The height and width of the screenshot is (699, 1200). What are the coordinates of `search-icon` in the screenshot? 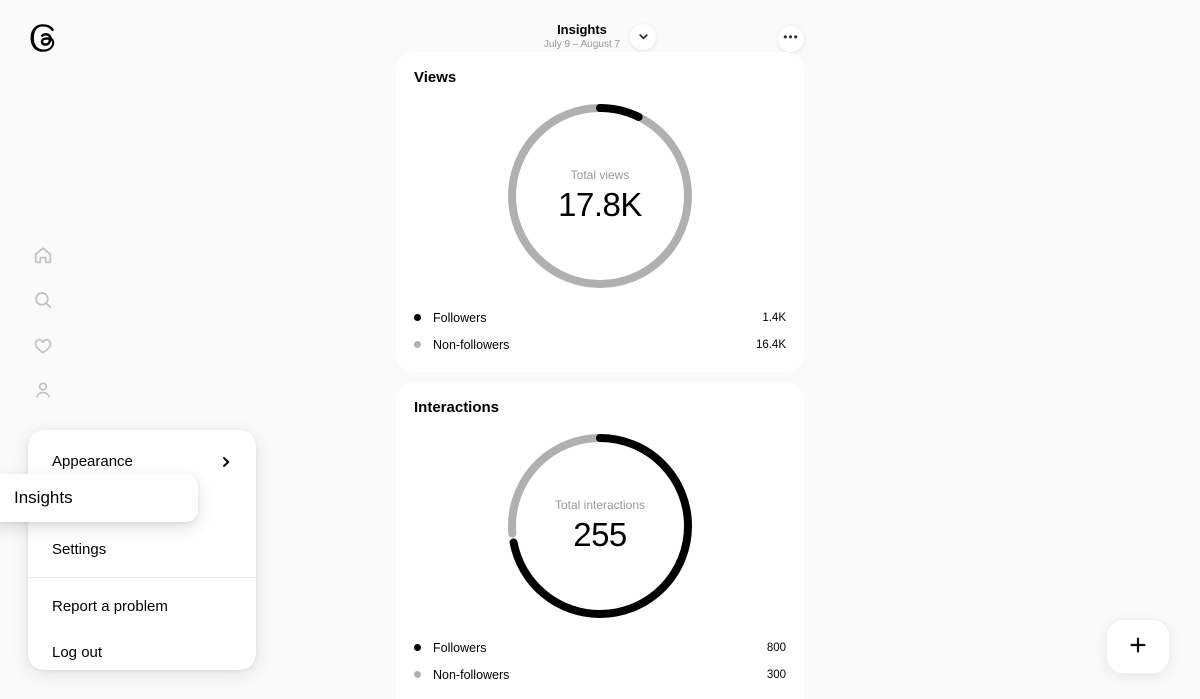 It's located at (43, 300).